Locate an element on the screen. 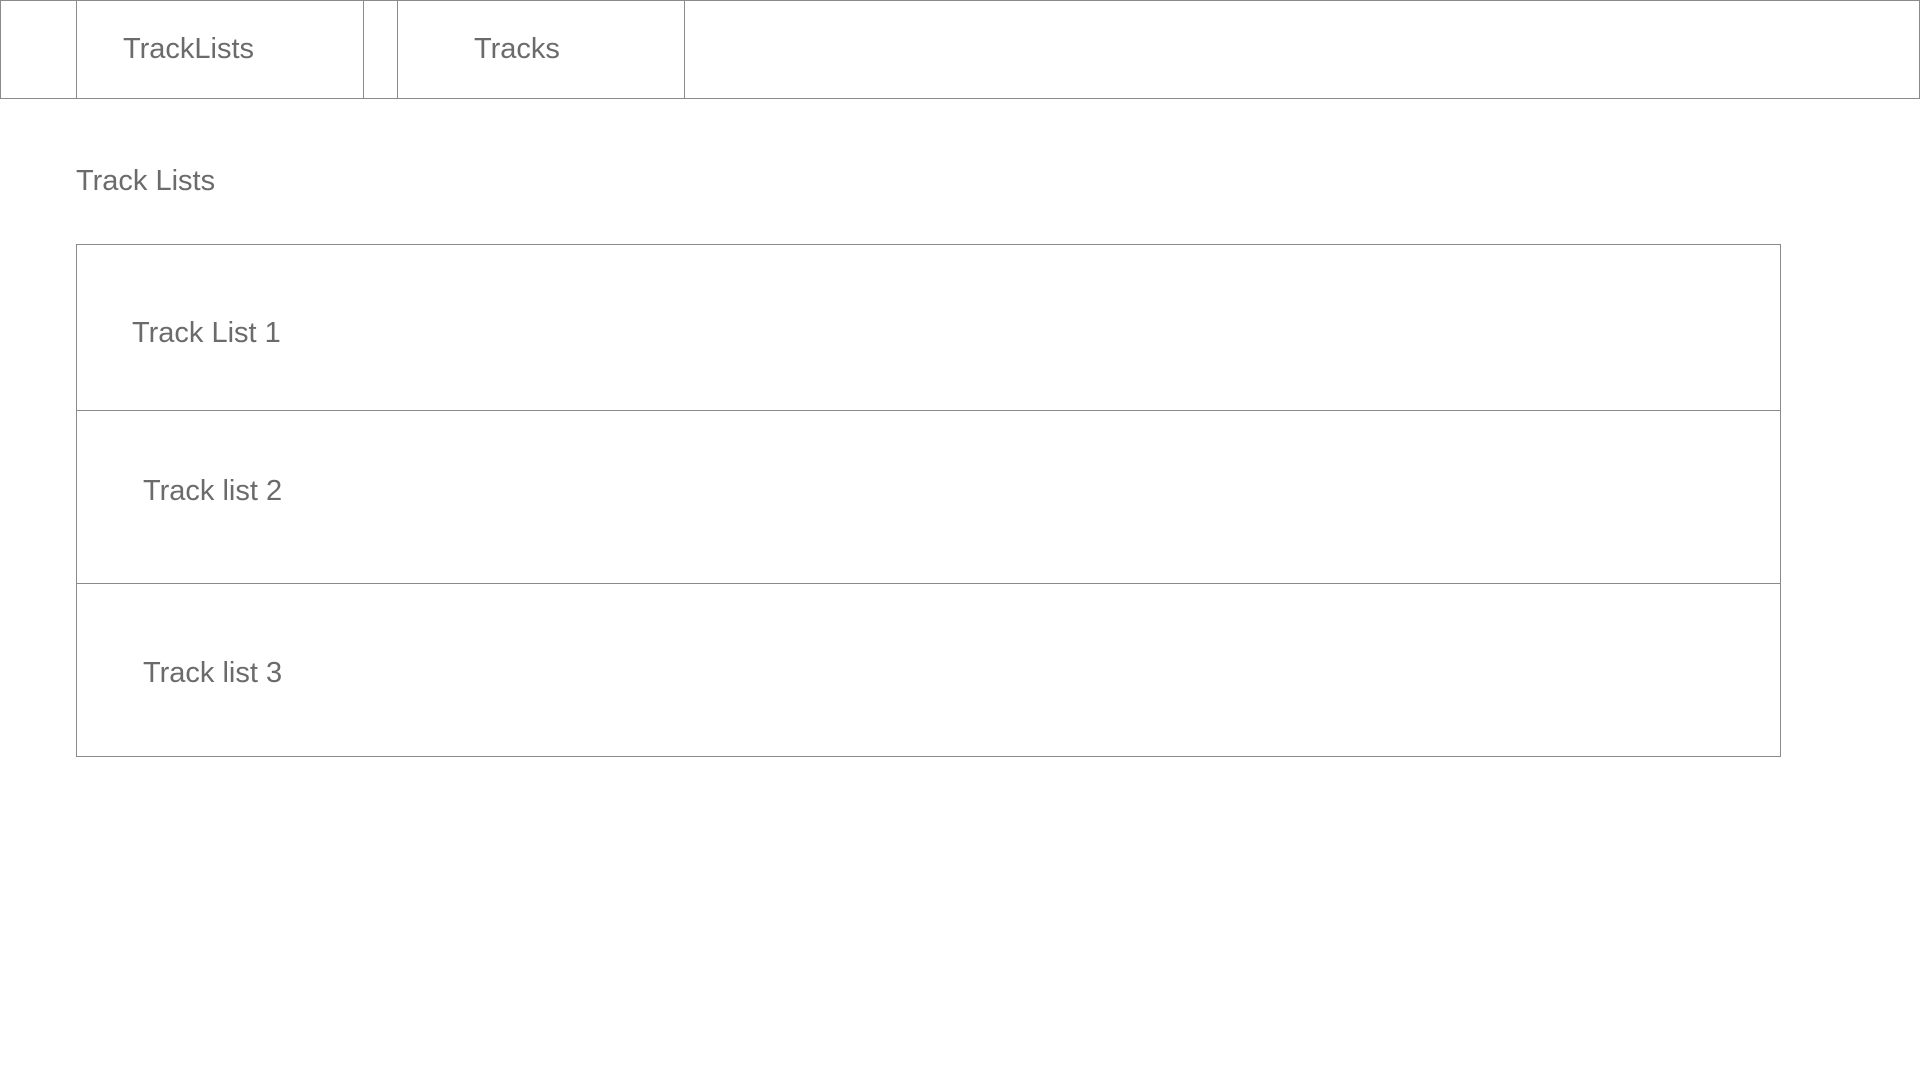 The image size is (1920, 1080). list-item-label: Track list 3 is located at coordinates (213, 673).